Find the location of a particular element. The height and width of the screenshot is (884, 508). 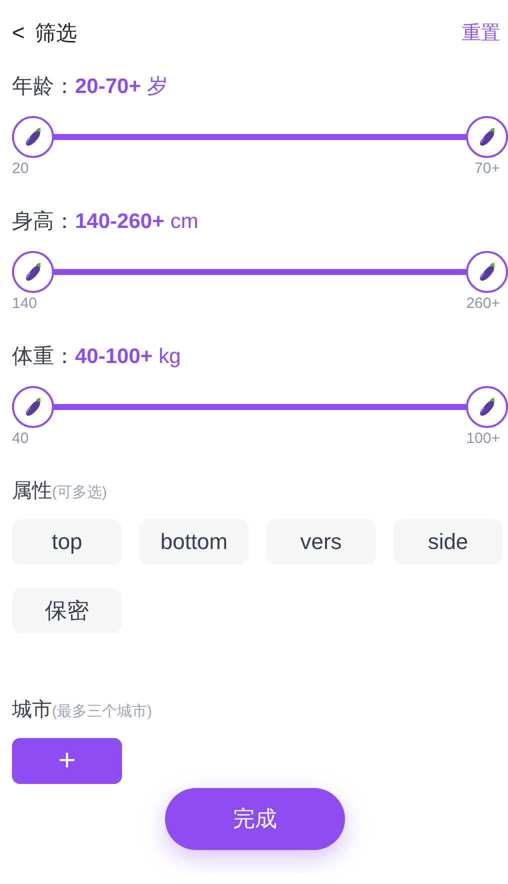

attribute-chip: vers is located at coordinates (321, 542).